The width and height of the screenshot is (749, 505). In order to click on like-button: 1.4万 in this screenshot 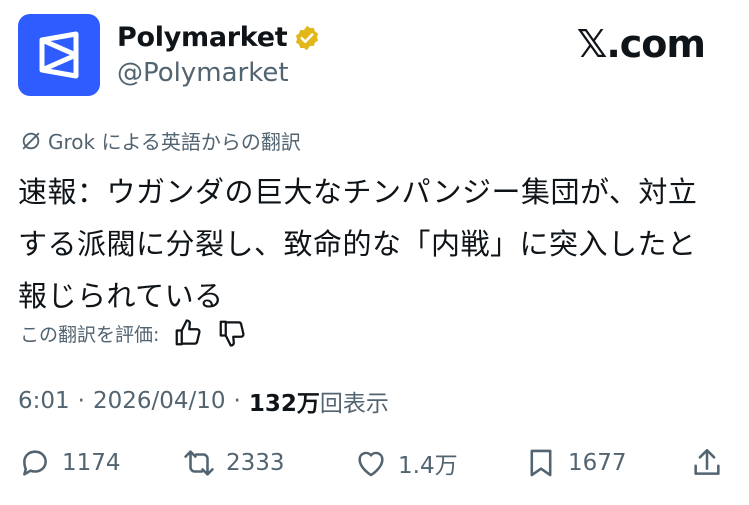, I will do `click(406, 463)`.